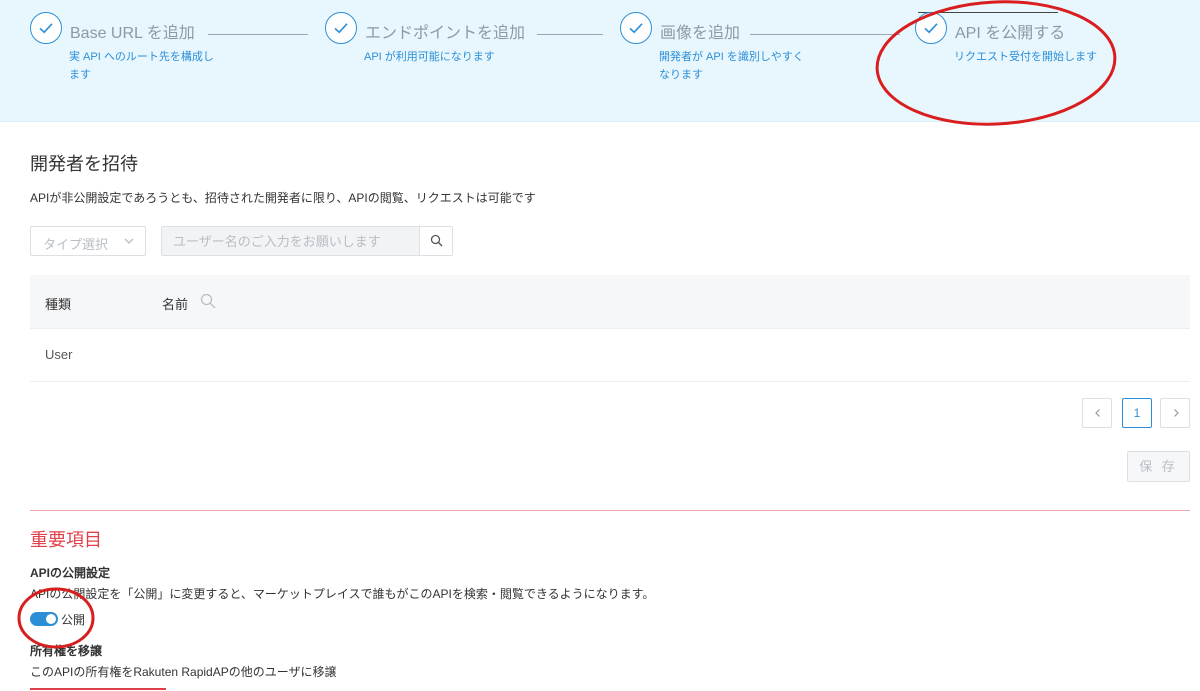 The width and height of the screenshot is (1200, 691). I want to click on column-header-type: 種類, so click(58, 304).